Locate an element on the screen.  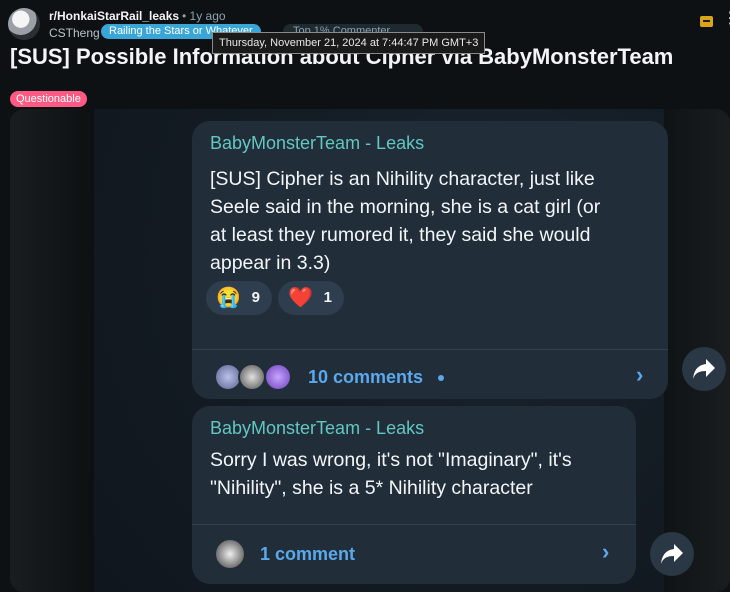
more-options-icon: ⋮ is located at coordinates (726, 19).